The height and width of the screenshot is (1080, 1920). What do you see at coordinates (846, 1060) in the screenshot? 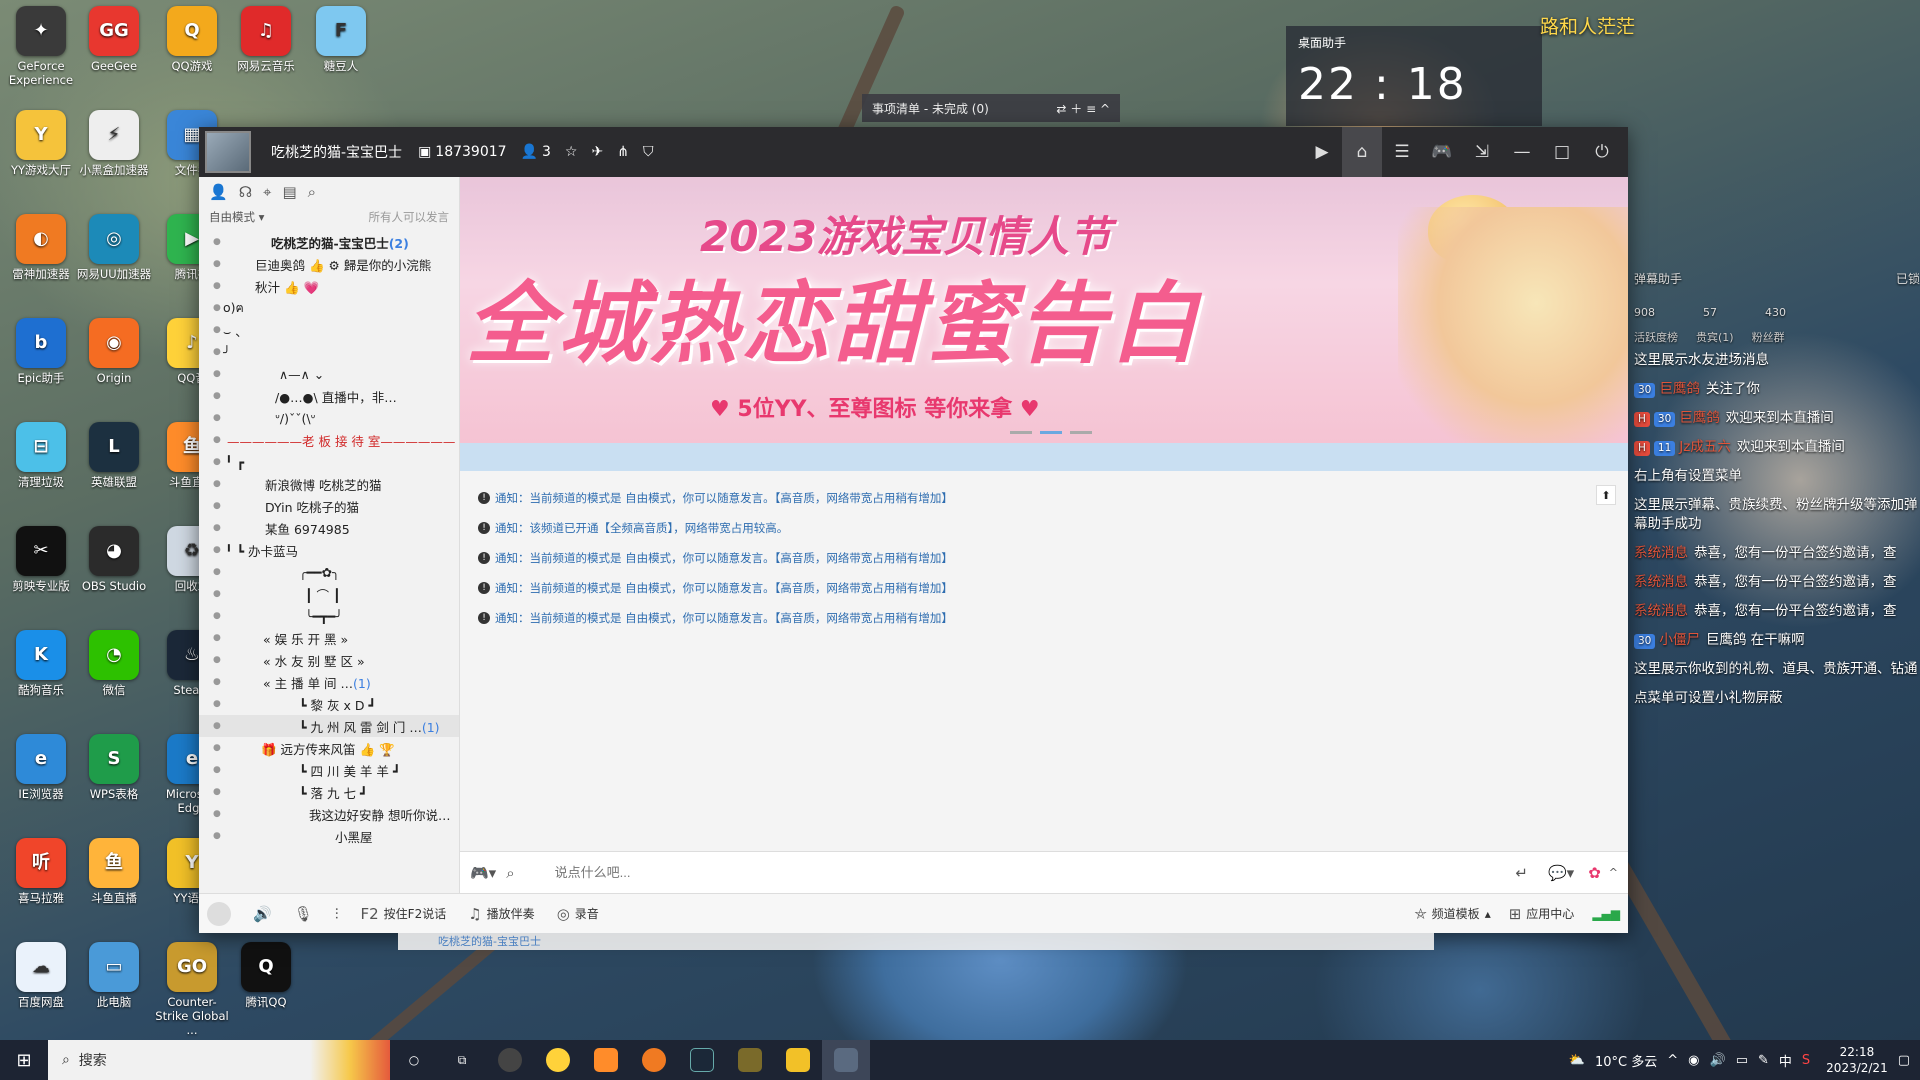
I see `taskbar-app-active` at bounding box center [846, 1060].